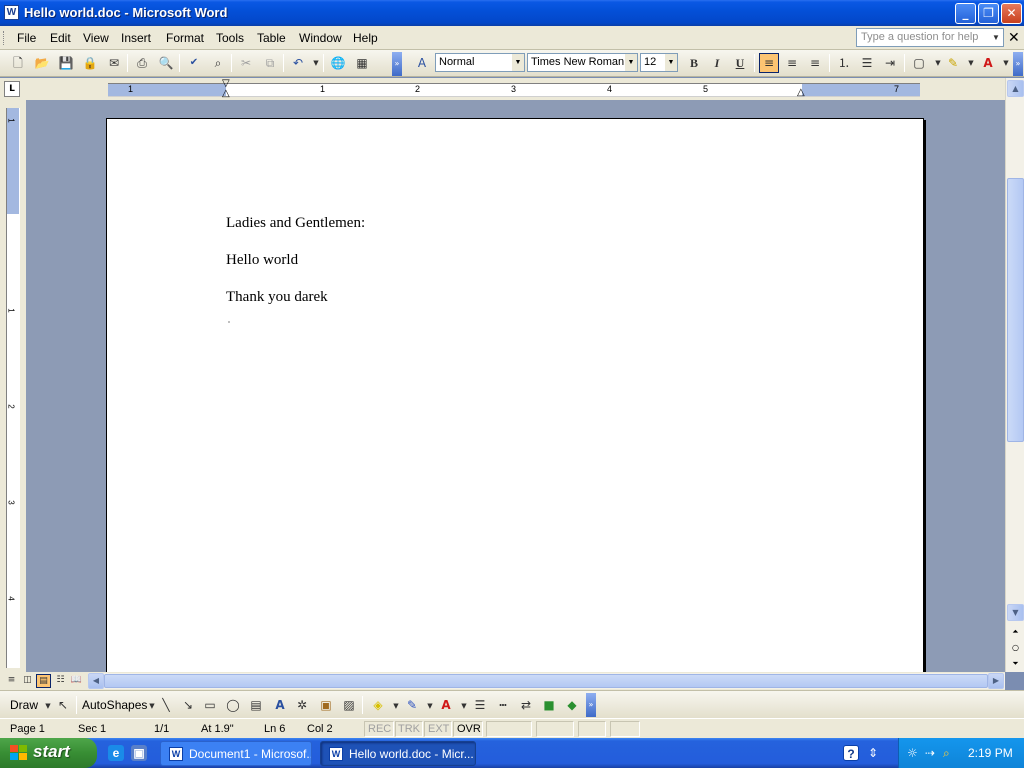  I want to click on font-dropdown-icon: ▼, so click(631, 62).